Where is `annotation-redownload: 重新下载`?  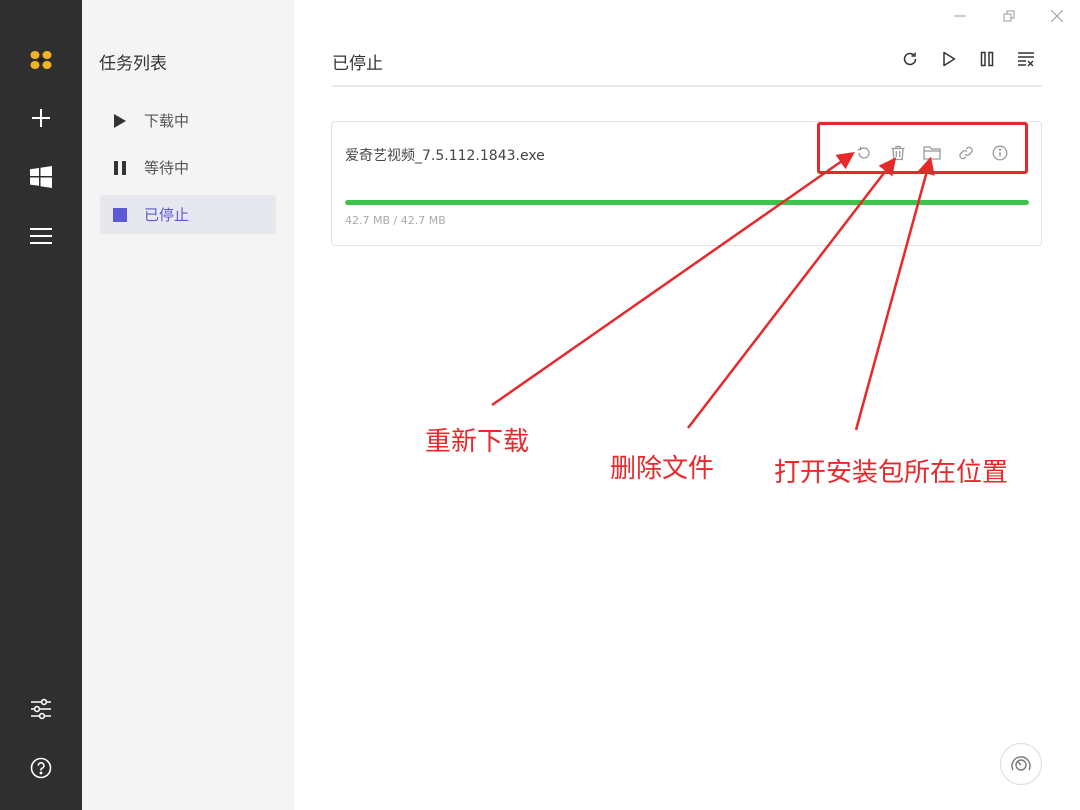
annotation-redownload: 重新下载 is located at coordinates (477, 442).